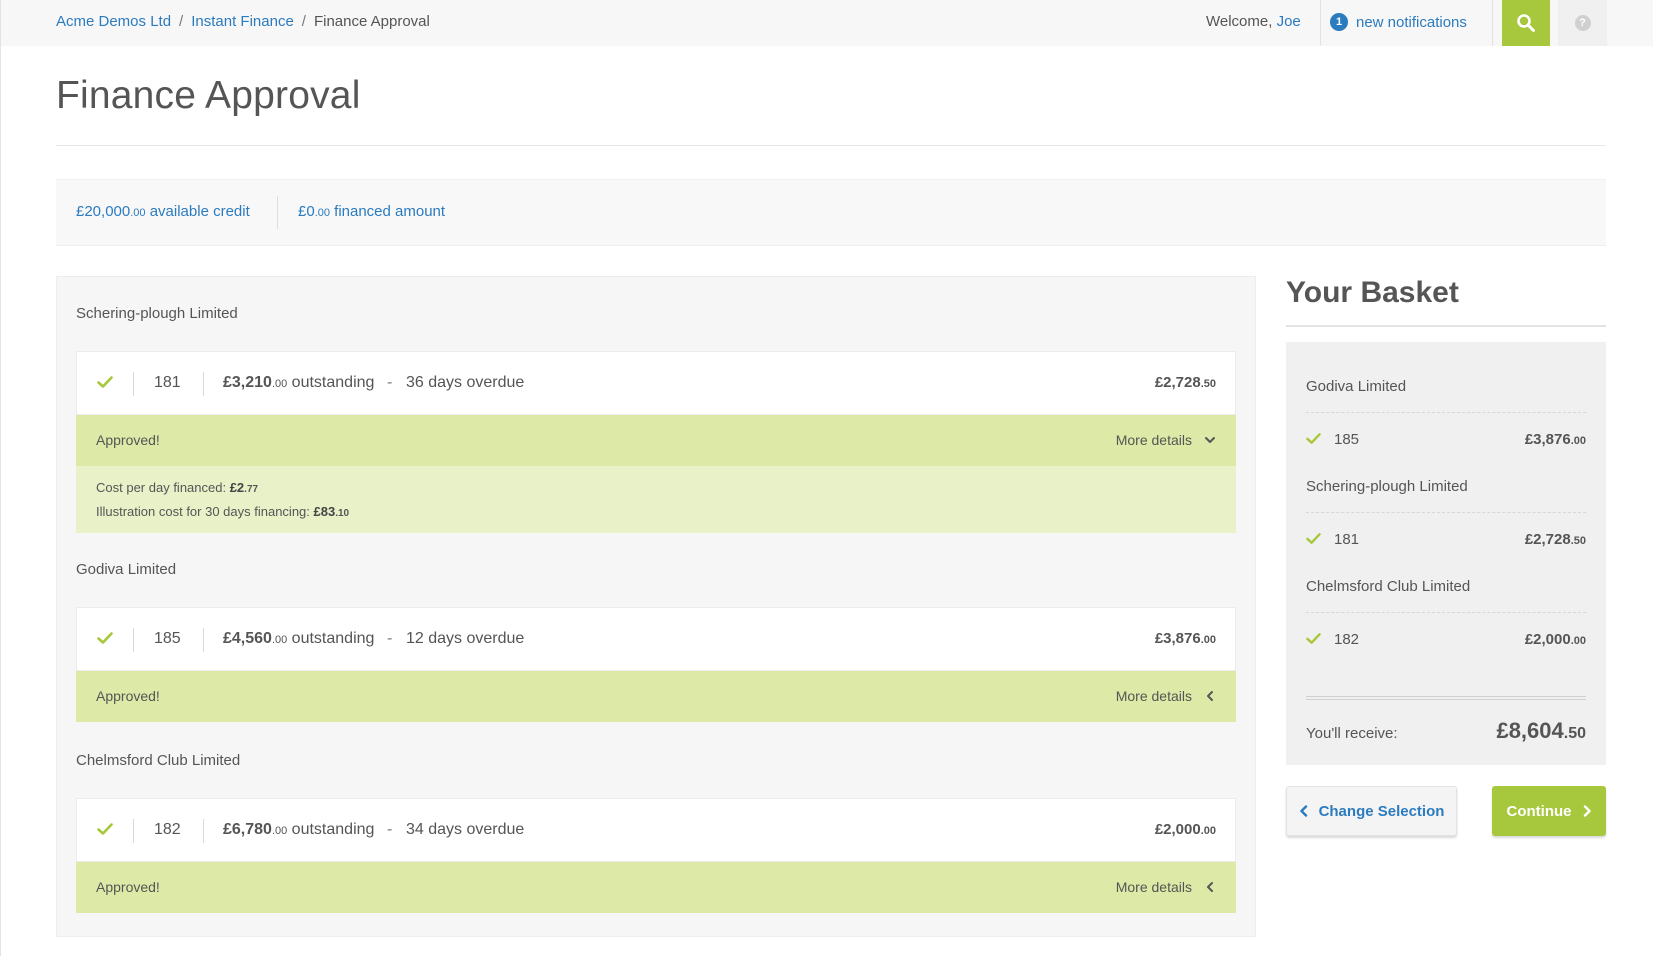 The height and width of the screenshot is (956, 1653). What do you see at coordinates (831, 145) in the screenshot?
I see `title-divider` at bounding box center [831, 145].